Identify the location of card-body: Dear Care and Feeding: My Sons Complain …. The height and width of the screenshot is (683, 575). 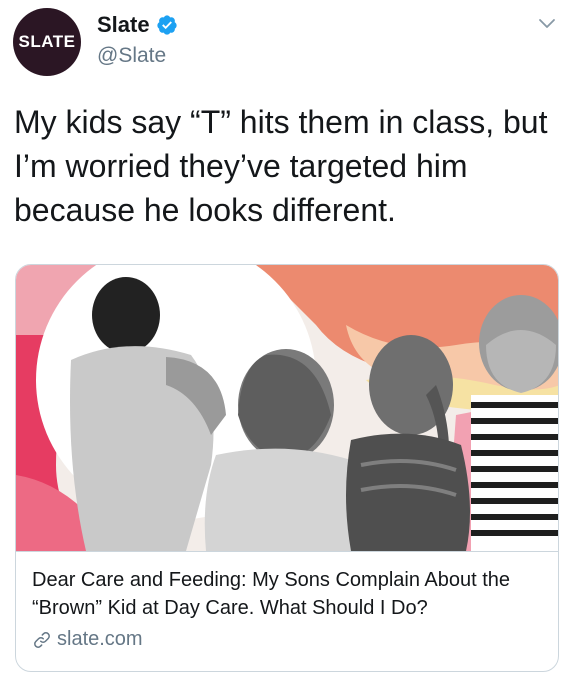
(287, 601).